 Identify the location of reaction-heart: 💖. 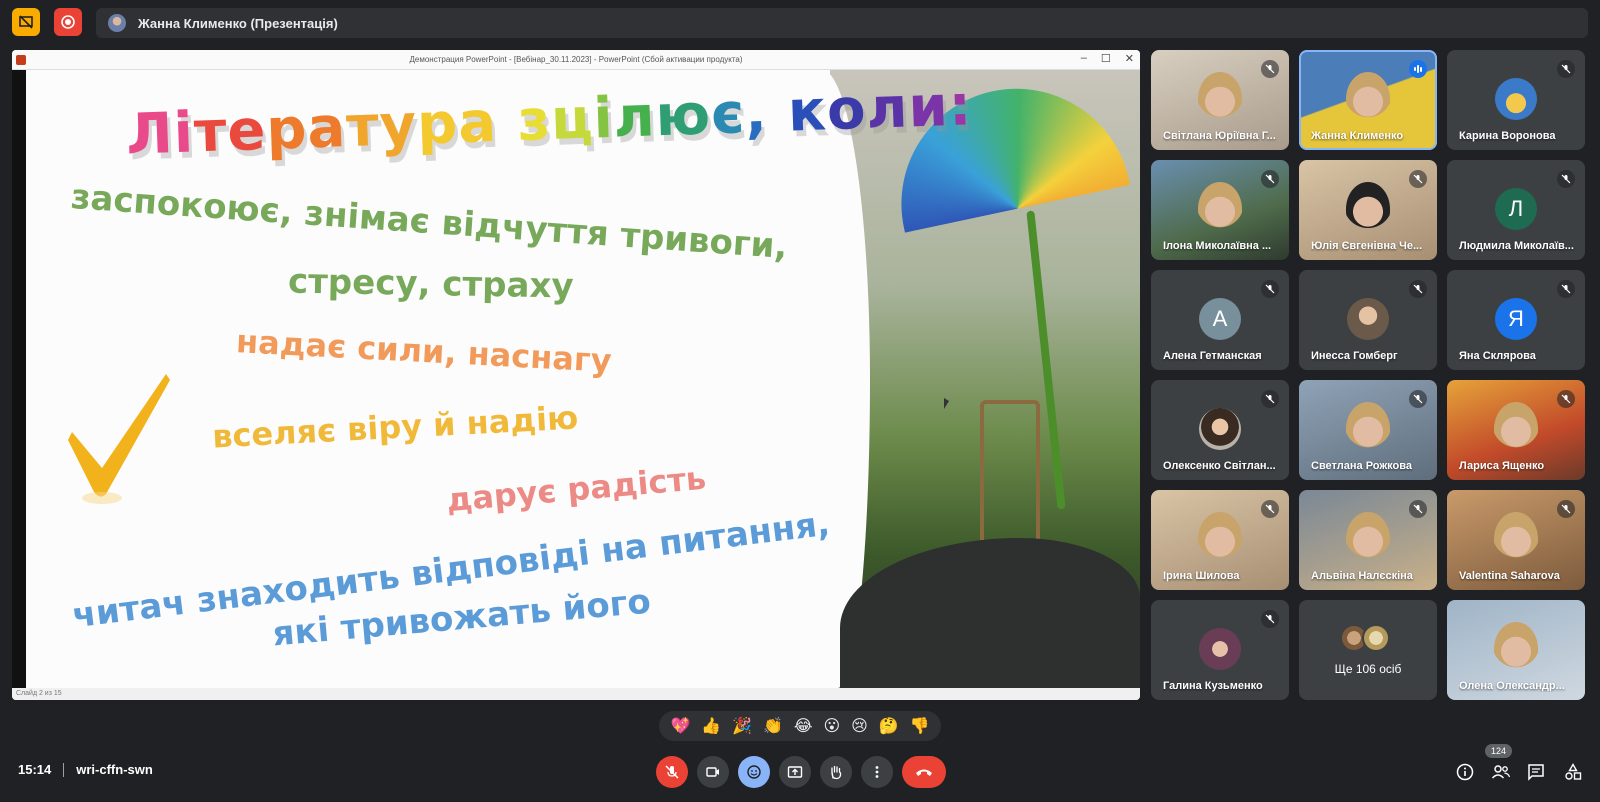
(680, 726).